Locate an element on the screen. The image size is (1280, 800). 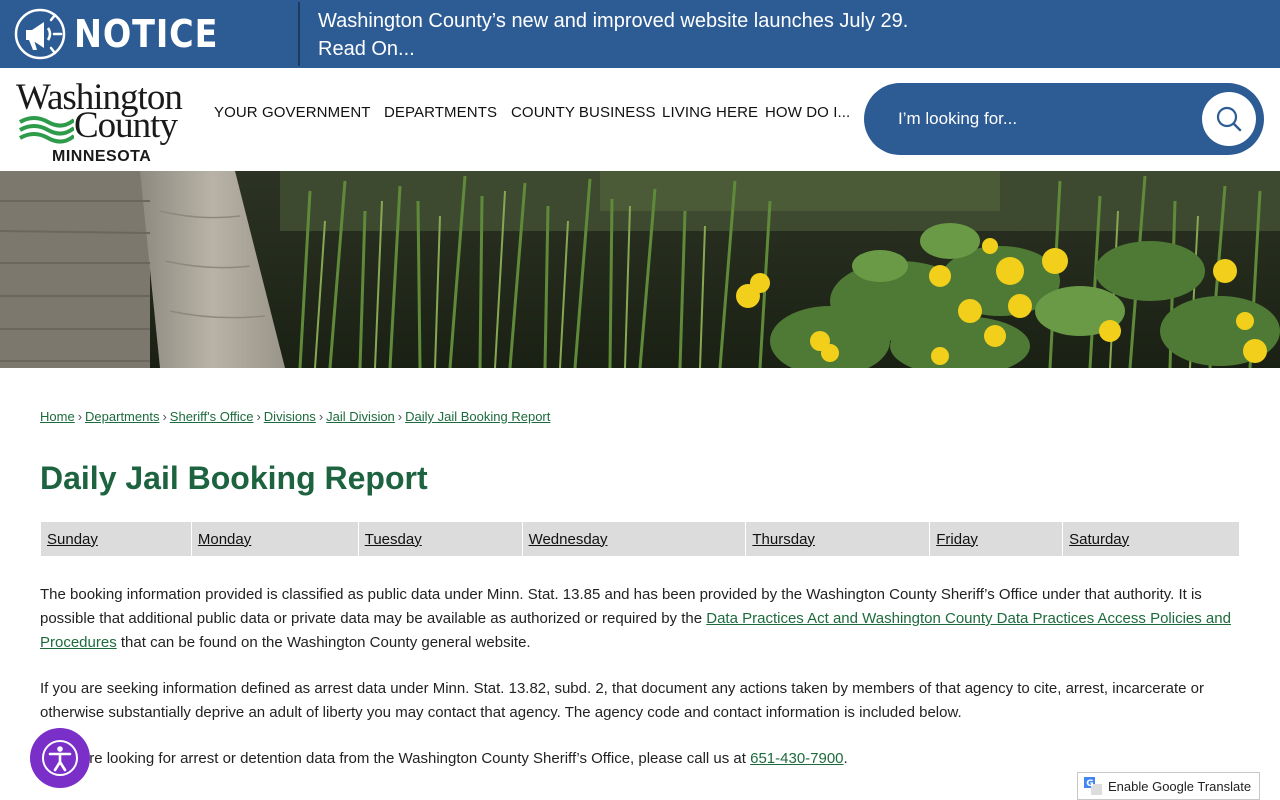
day-link-tuesday: Tuesday is located at coordinates (393, 539).